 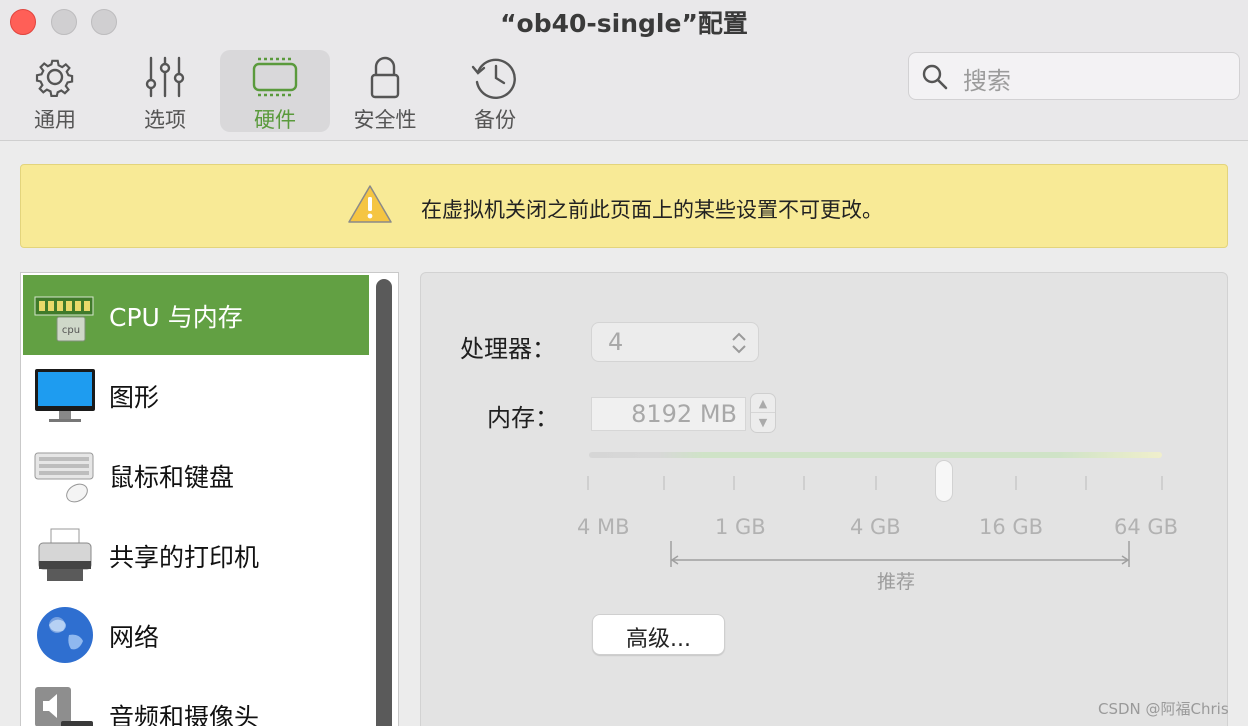 I want to click on gear-icon, so click(x=54, y=78).